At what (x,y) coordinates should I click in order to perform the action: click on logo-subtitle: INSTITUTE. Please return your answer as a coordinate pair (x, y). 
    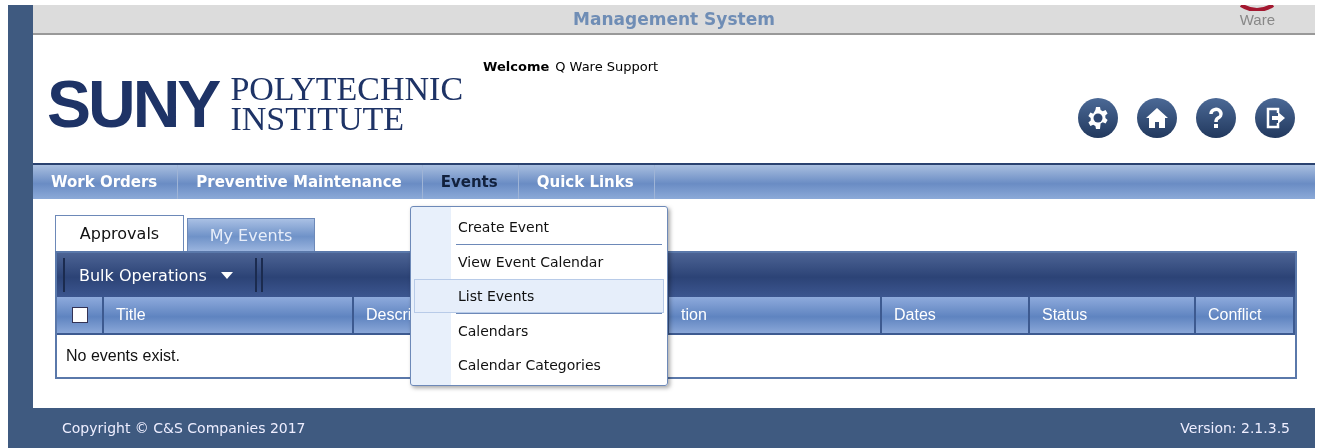
    Looking at the image, I should click on (318, 119).